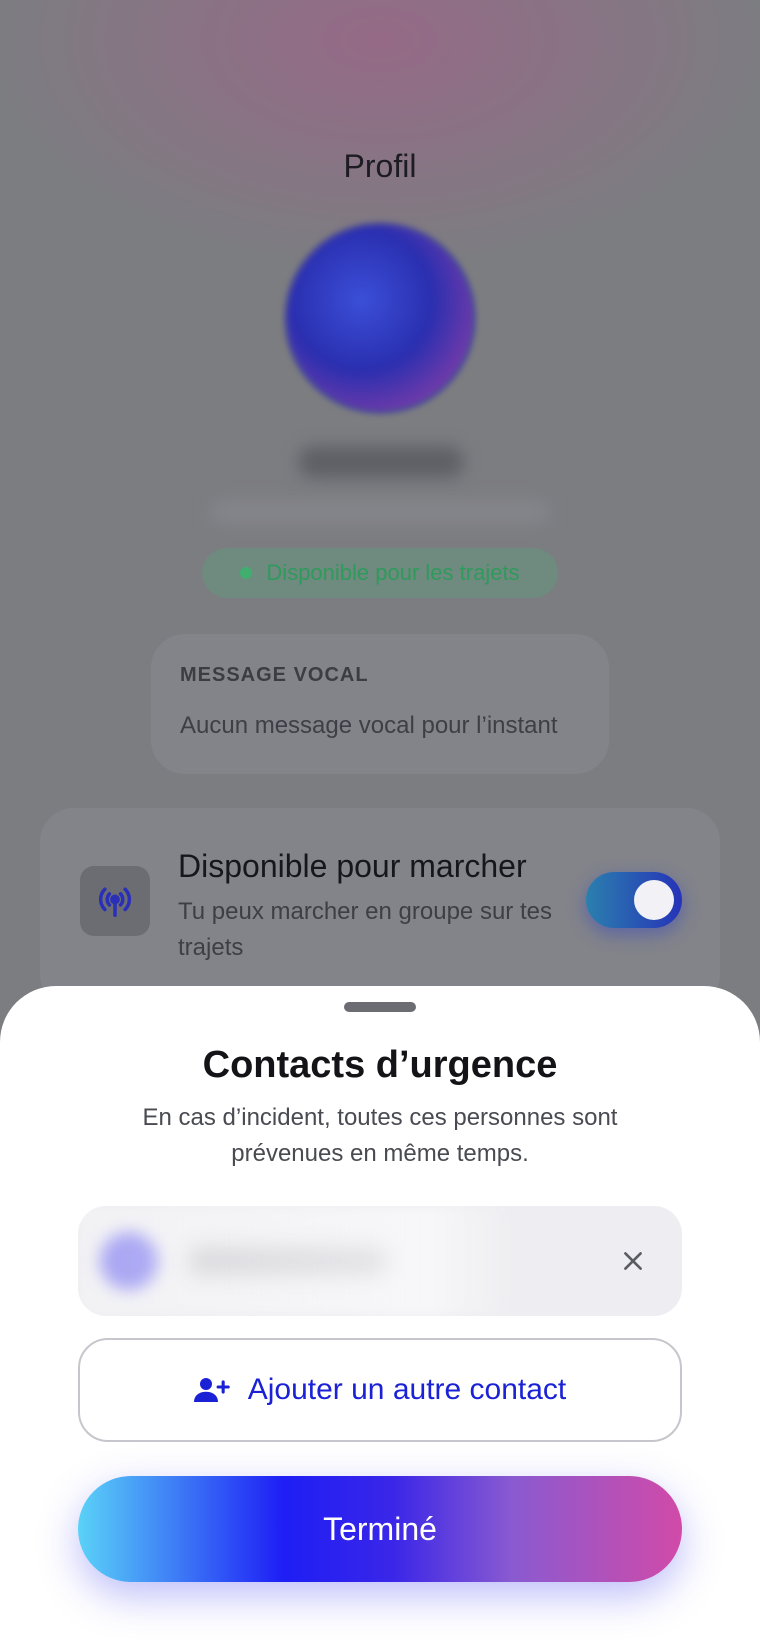 The width and height of the screenshot is (760, 1652). I want to click on done-button: Terminé, so click(380, 1529).